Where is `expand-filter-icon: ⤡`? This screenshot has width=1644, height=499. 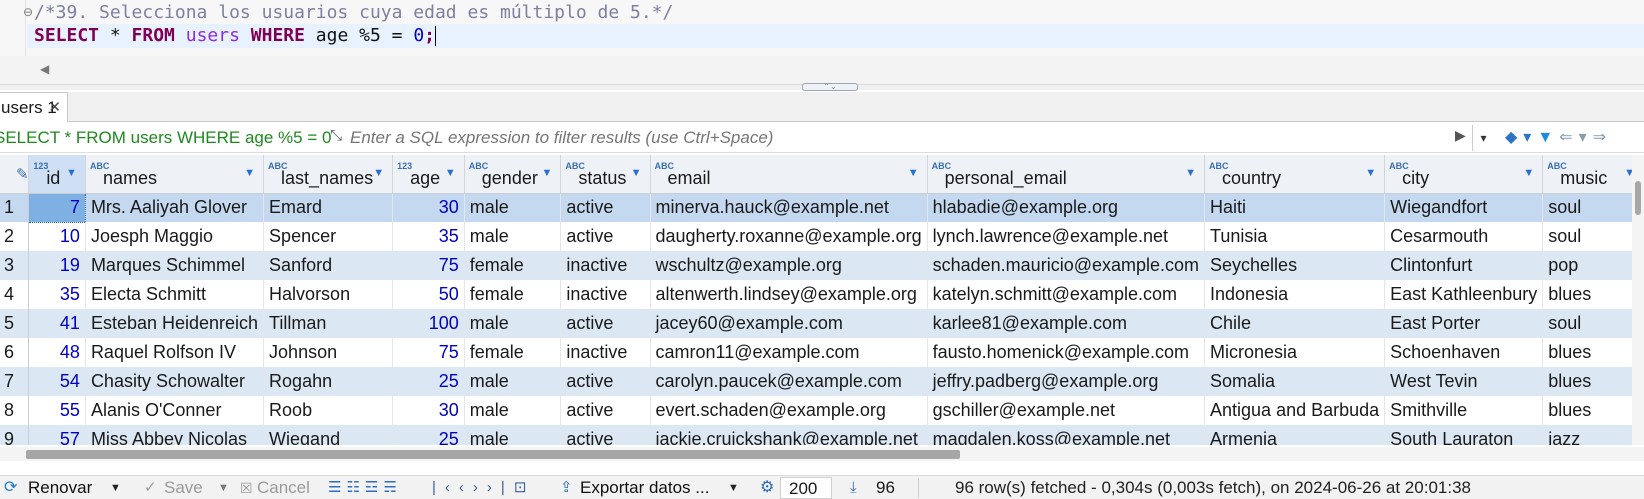
expand-filter-icon: ⤡ is located at coordinates (336, 135).